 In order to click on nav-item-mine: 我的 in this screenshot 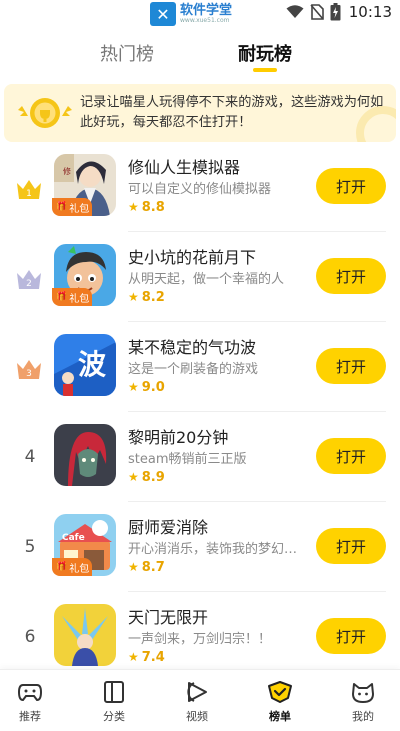, I will do `click(363, 702)`.